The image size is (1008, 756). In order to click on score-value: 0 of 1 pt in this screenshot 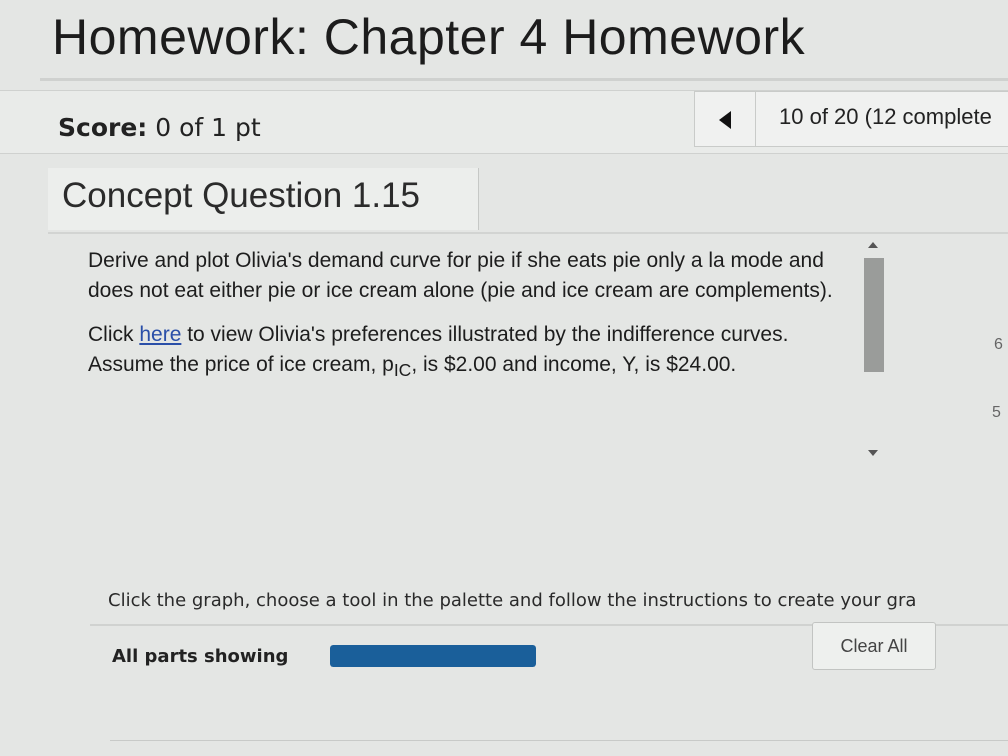, I will do `click(208, 127)`.